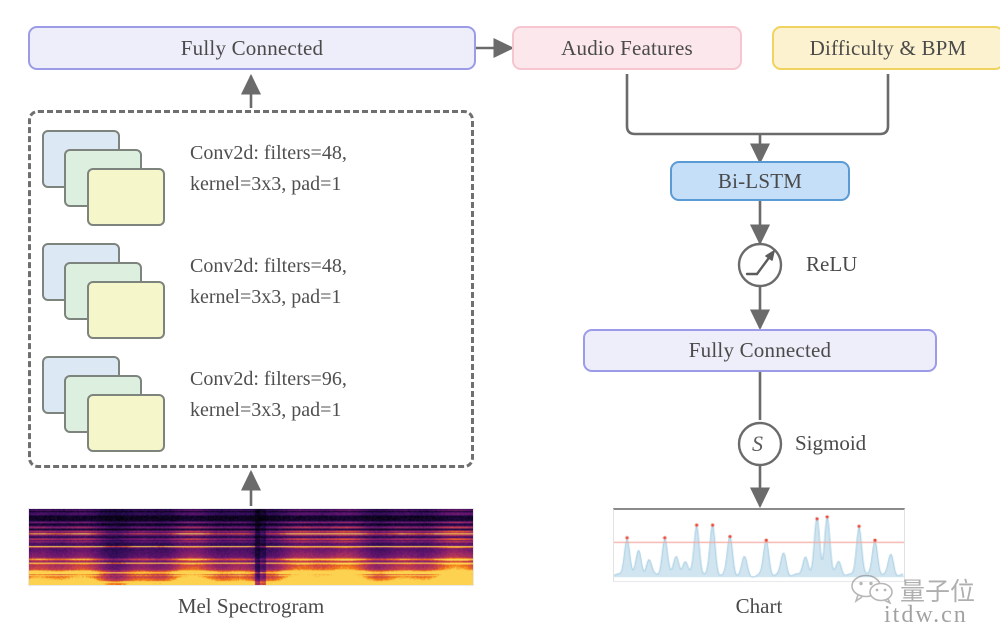 The width and height of the screenshot is (1000, 634). What do you see at coordinates (757, 443) in the screenshot?
I see `sigmoid-glyph: S` at bounding box center [757, 443].